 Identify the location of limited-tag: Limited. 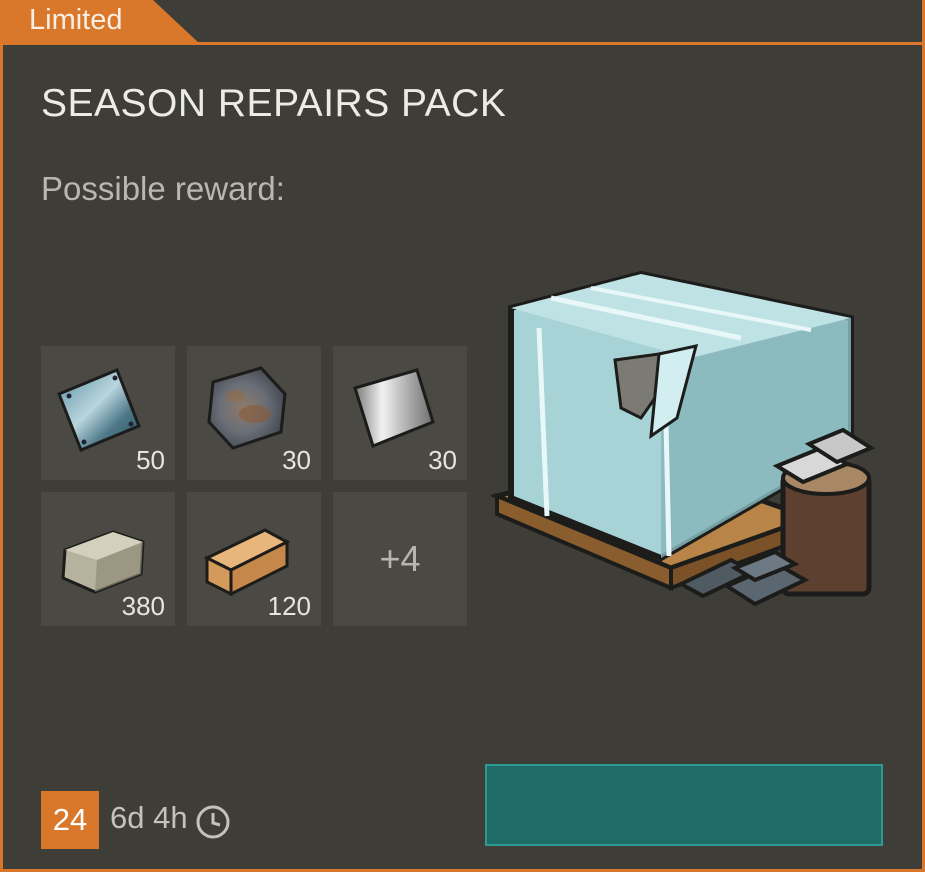
(102, 22).